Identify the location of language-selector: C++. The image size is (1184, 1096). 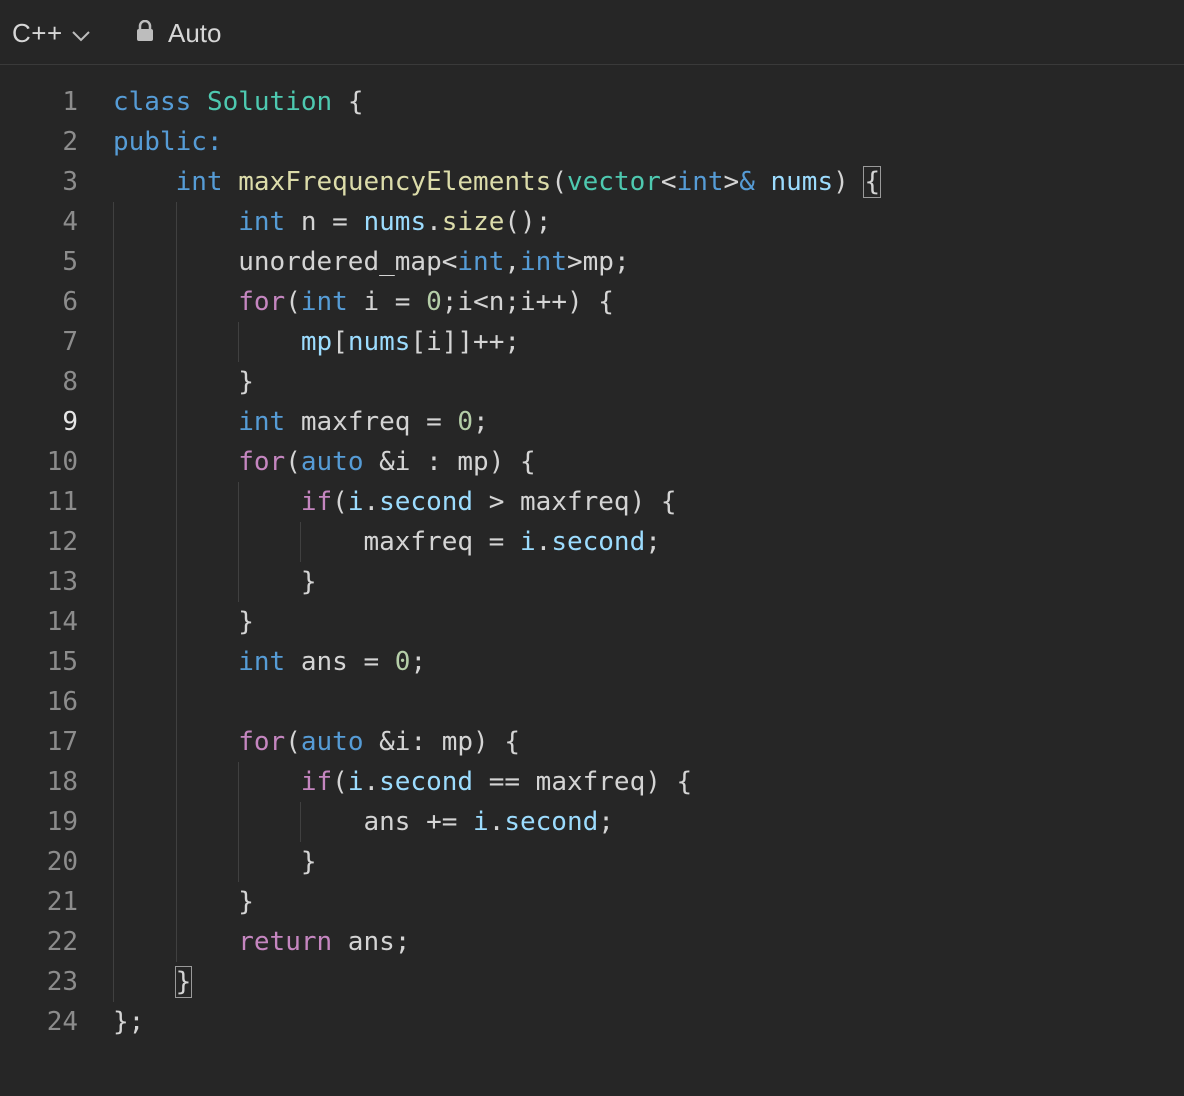
(51, 33).